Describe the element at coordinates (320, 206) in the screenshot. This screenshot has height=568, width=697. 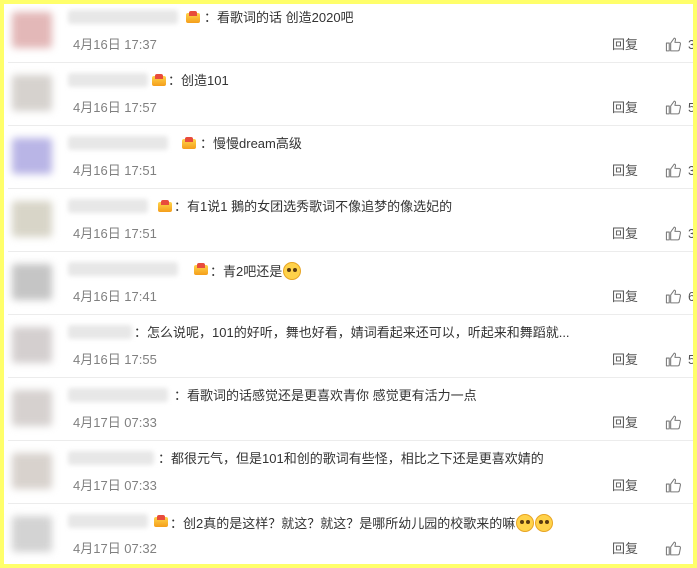
I see `comment-body: 有1说1 鵝的女团选秀歌词不像追梦的像选妃的` at that location.